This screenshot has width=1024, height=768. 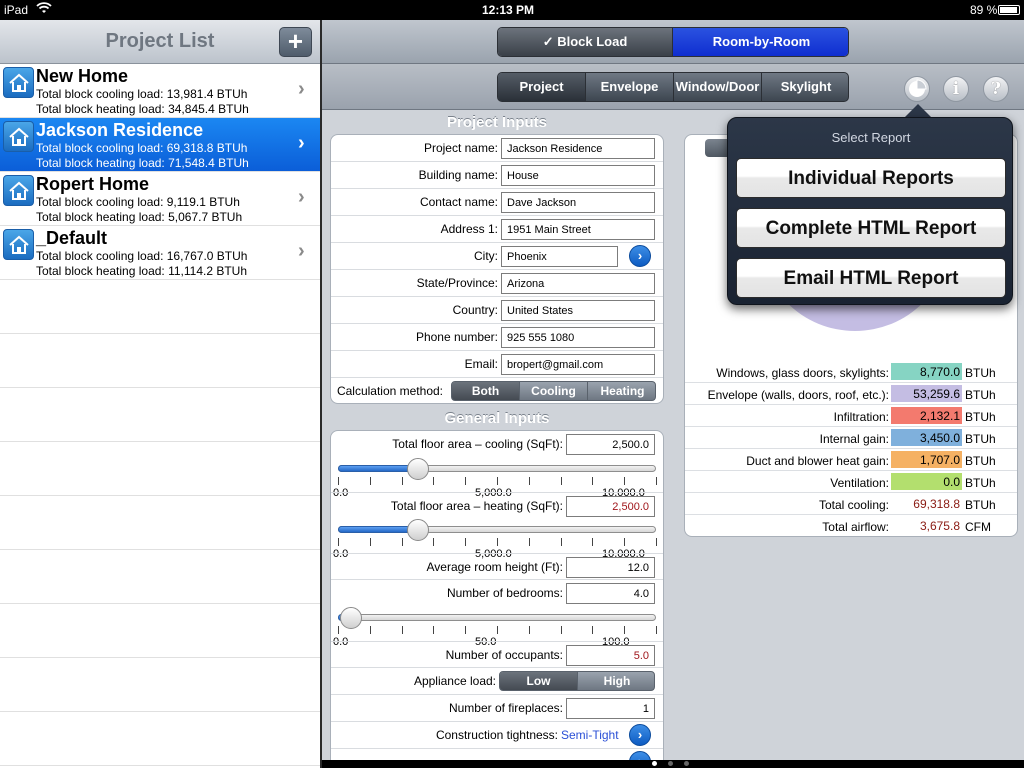 I want to click on report-row-value: 69,318.8, so click(x=936, y=504).